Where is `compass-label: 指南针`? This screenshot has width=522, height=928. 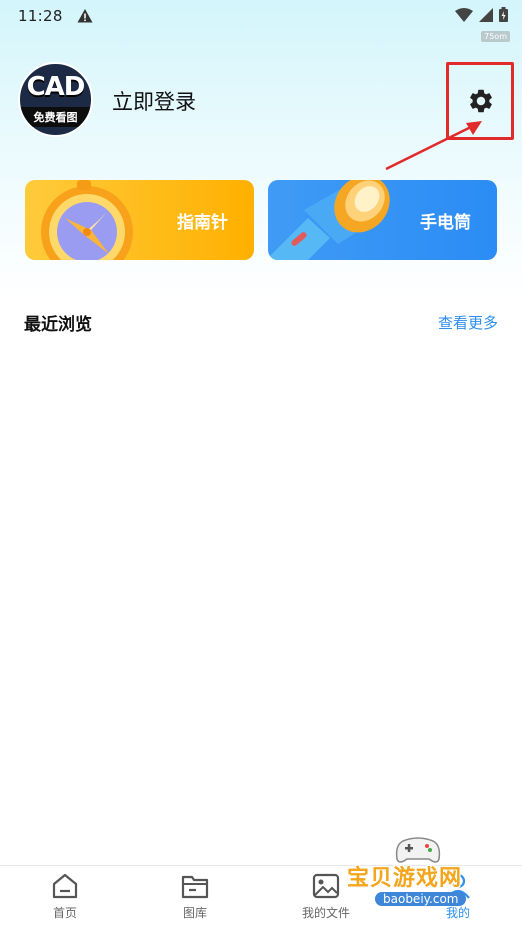 compass-label: 指南针 is located at coordinates (202, 223).